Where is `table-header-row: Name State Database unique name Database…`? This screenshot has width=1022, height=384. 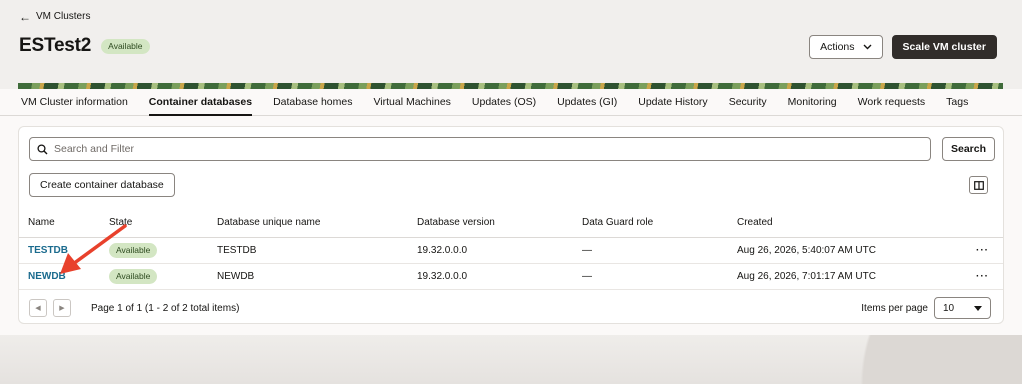
table-header-row: Name State Database unique name Database… is located at coordinates (511, 223).